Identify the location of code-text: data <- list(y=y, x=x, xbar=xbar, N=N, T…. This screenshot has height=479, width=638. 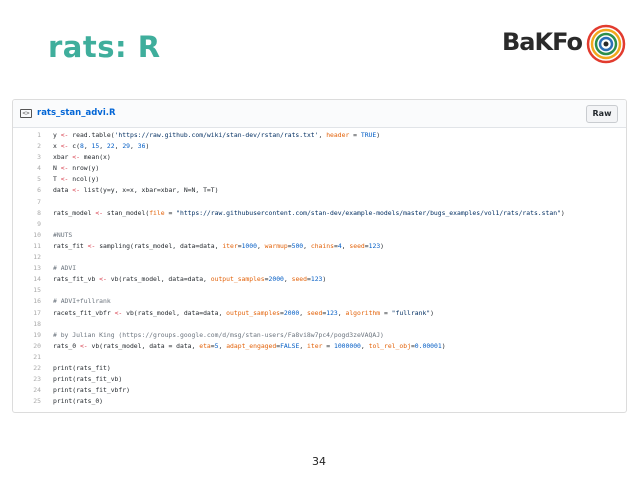
(136, 190).